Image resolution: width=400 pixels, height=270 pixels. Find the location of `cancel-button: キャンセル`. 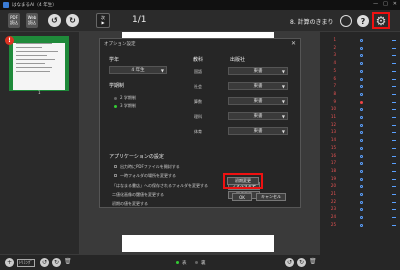

cancel-button: キャンセル is located at coordinates (271, 197).